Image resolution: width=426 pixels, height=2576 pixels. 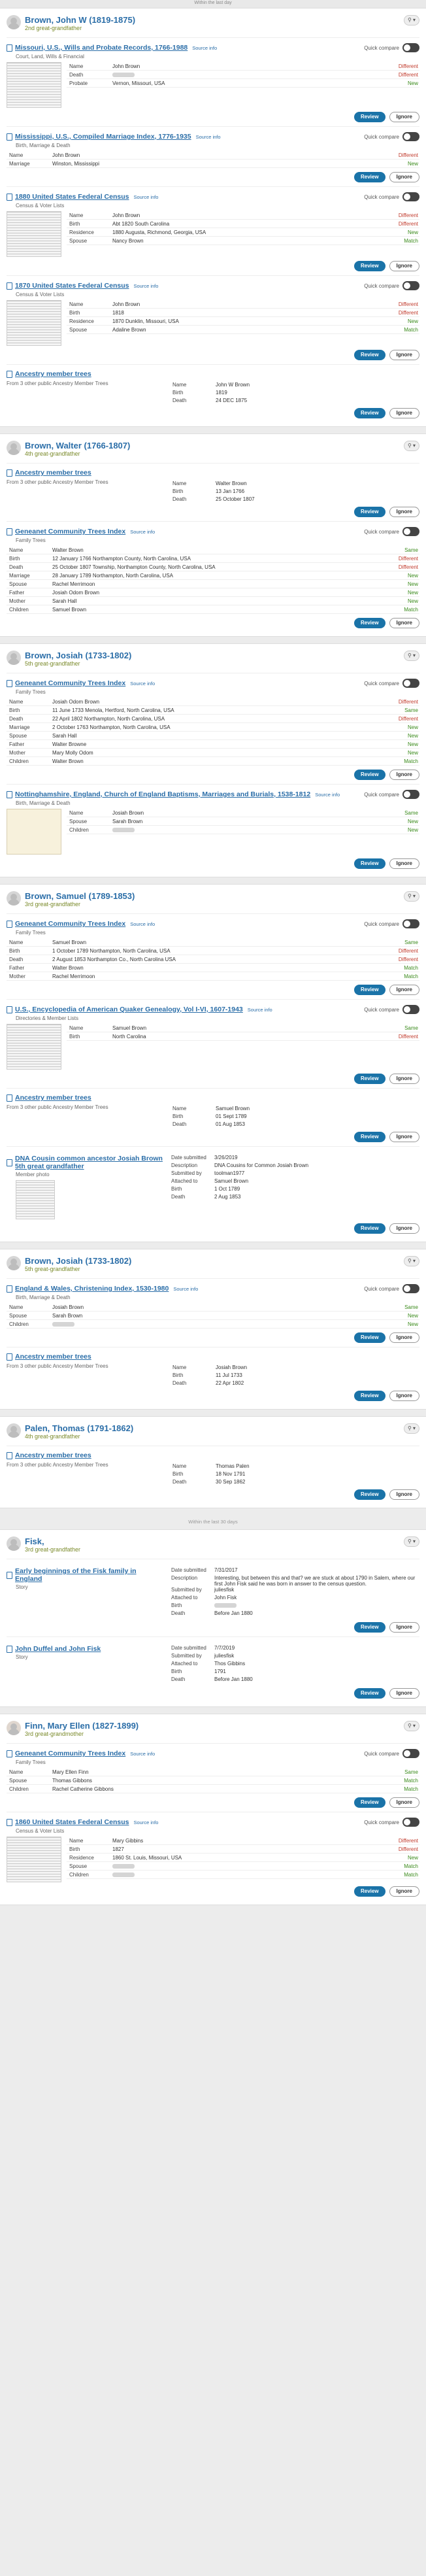 I want to click on media-thumbnail, so click(x=35, y=1199).